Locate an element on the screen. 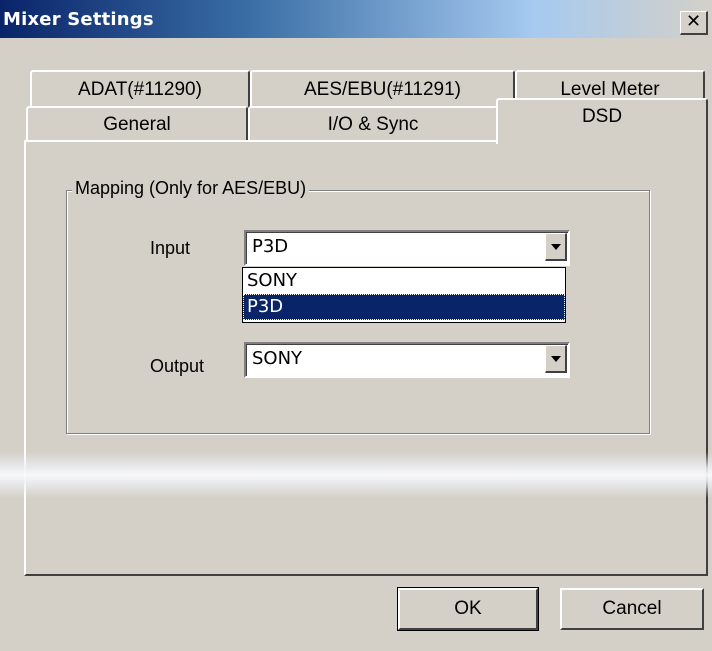 The width and height of the screenshot is (712, 651). input-dropdown-list: SONY P3D is located at coordinates (404, 295).